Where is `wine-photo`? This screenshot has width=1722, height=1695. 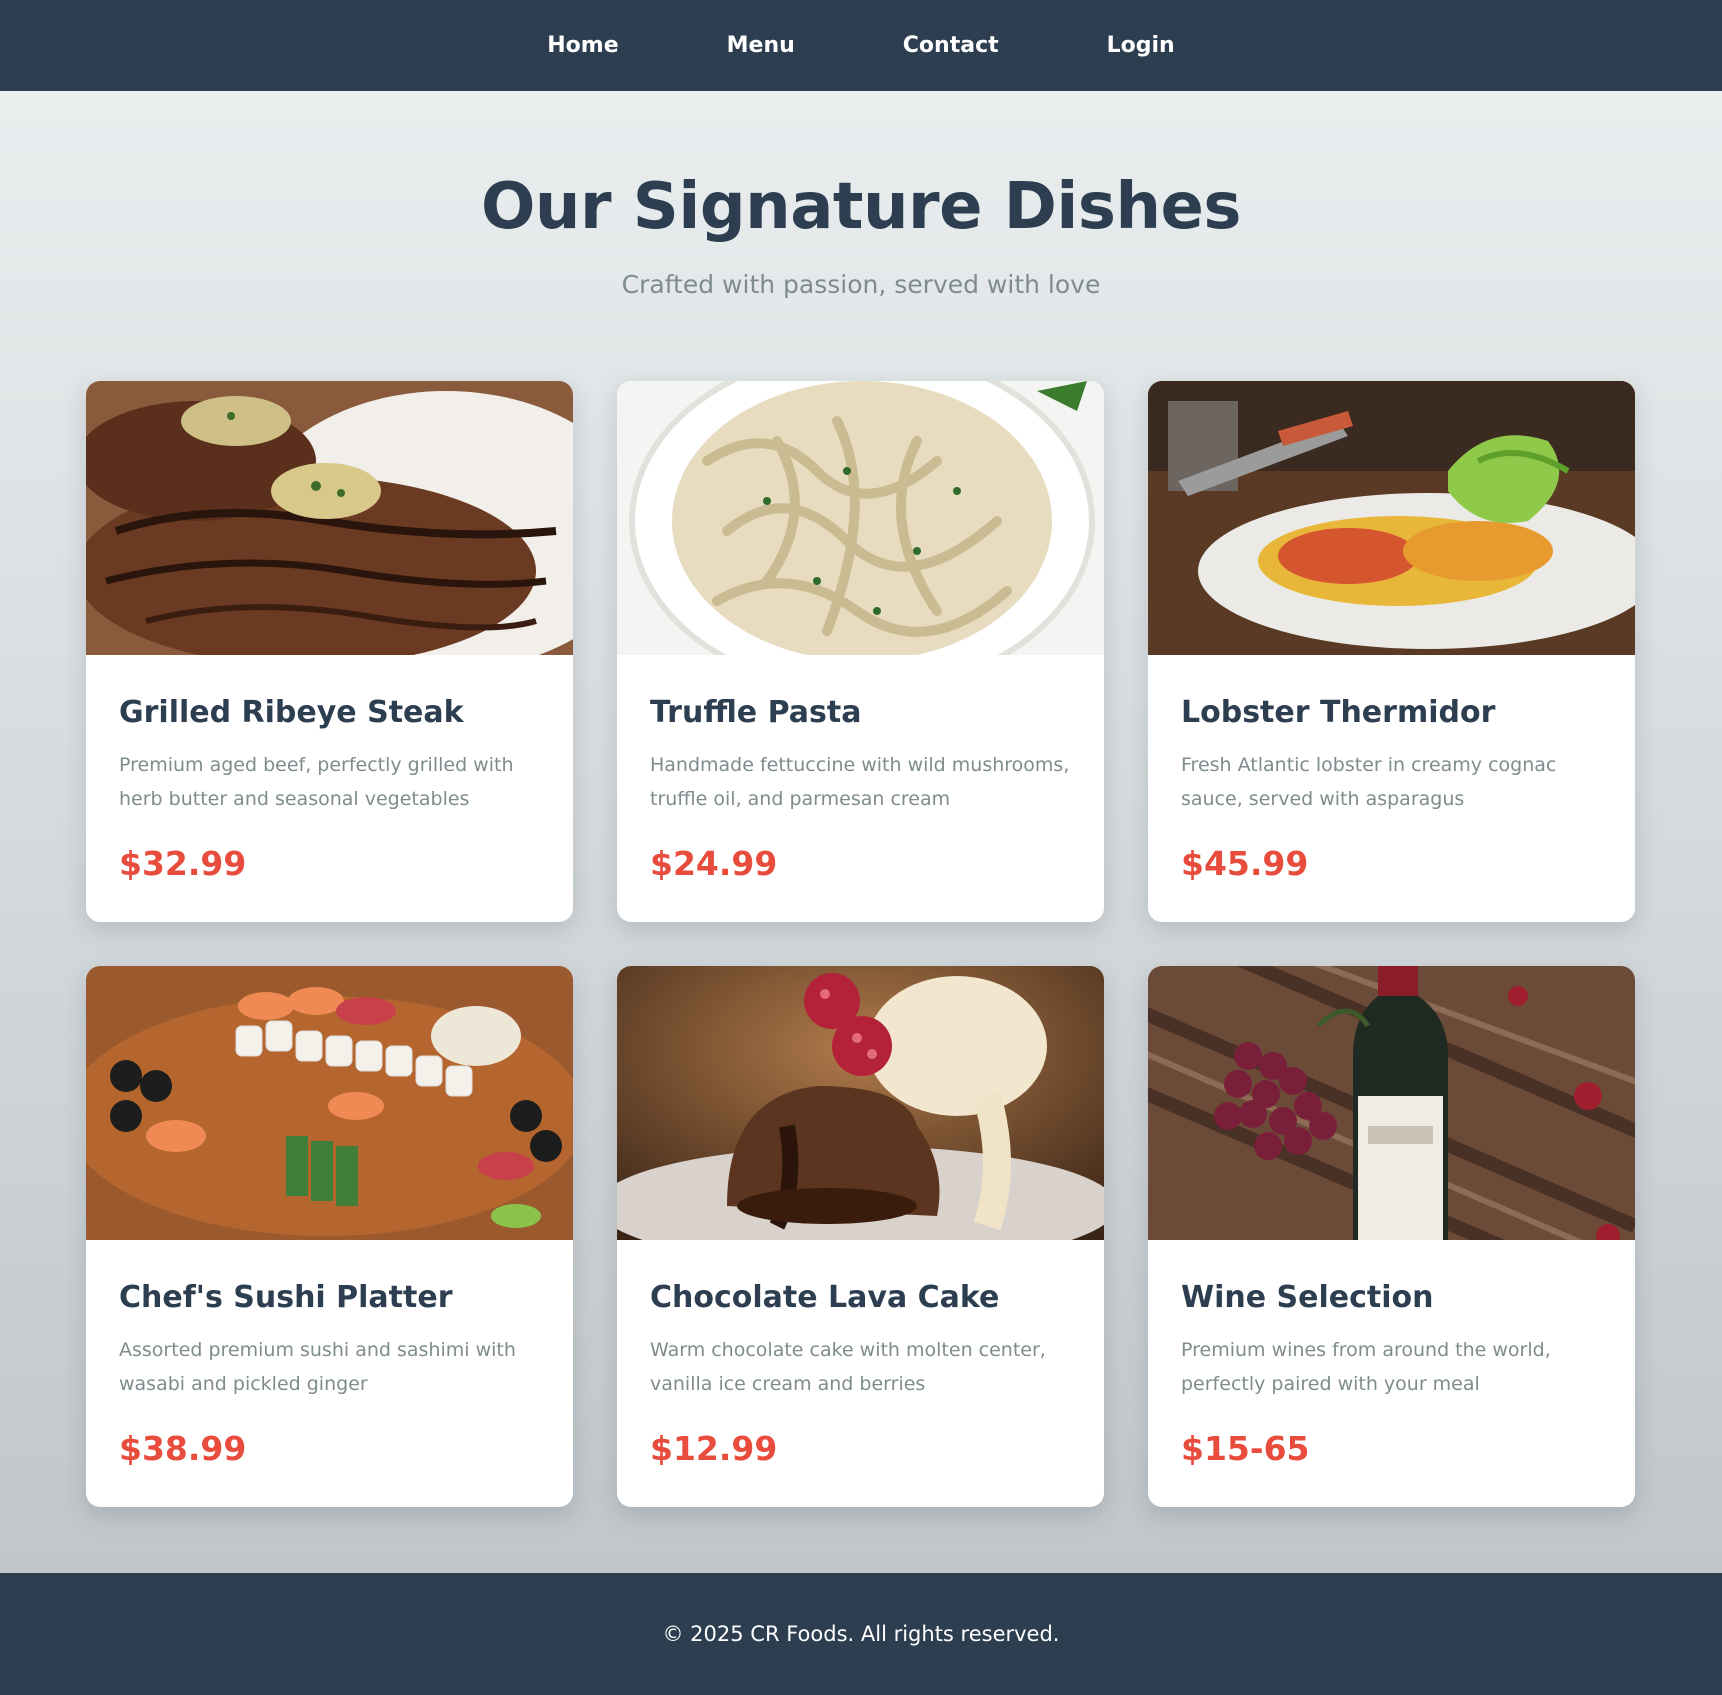
wine-photo is located at coordinates (1391, 1103).